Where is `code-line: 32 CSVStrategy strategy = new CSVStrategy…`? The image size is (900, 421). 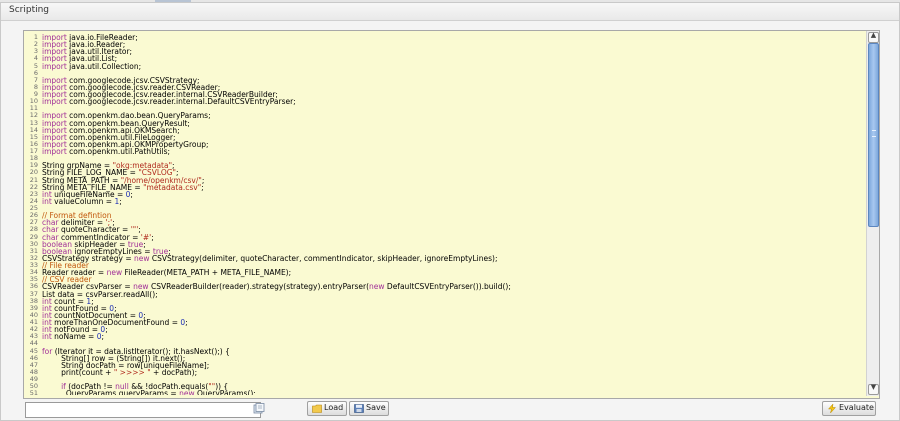
code-line: 32 CSVStrategy strategy = new CSVStrategy… is located at coordinates (444, 258).